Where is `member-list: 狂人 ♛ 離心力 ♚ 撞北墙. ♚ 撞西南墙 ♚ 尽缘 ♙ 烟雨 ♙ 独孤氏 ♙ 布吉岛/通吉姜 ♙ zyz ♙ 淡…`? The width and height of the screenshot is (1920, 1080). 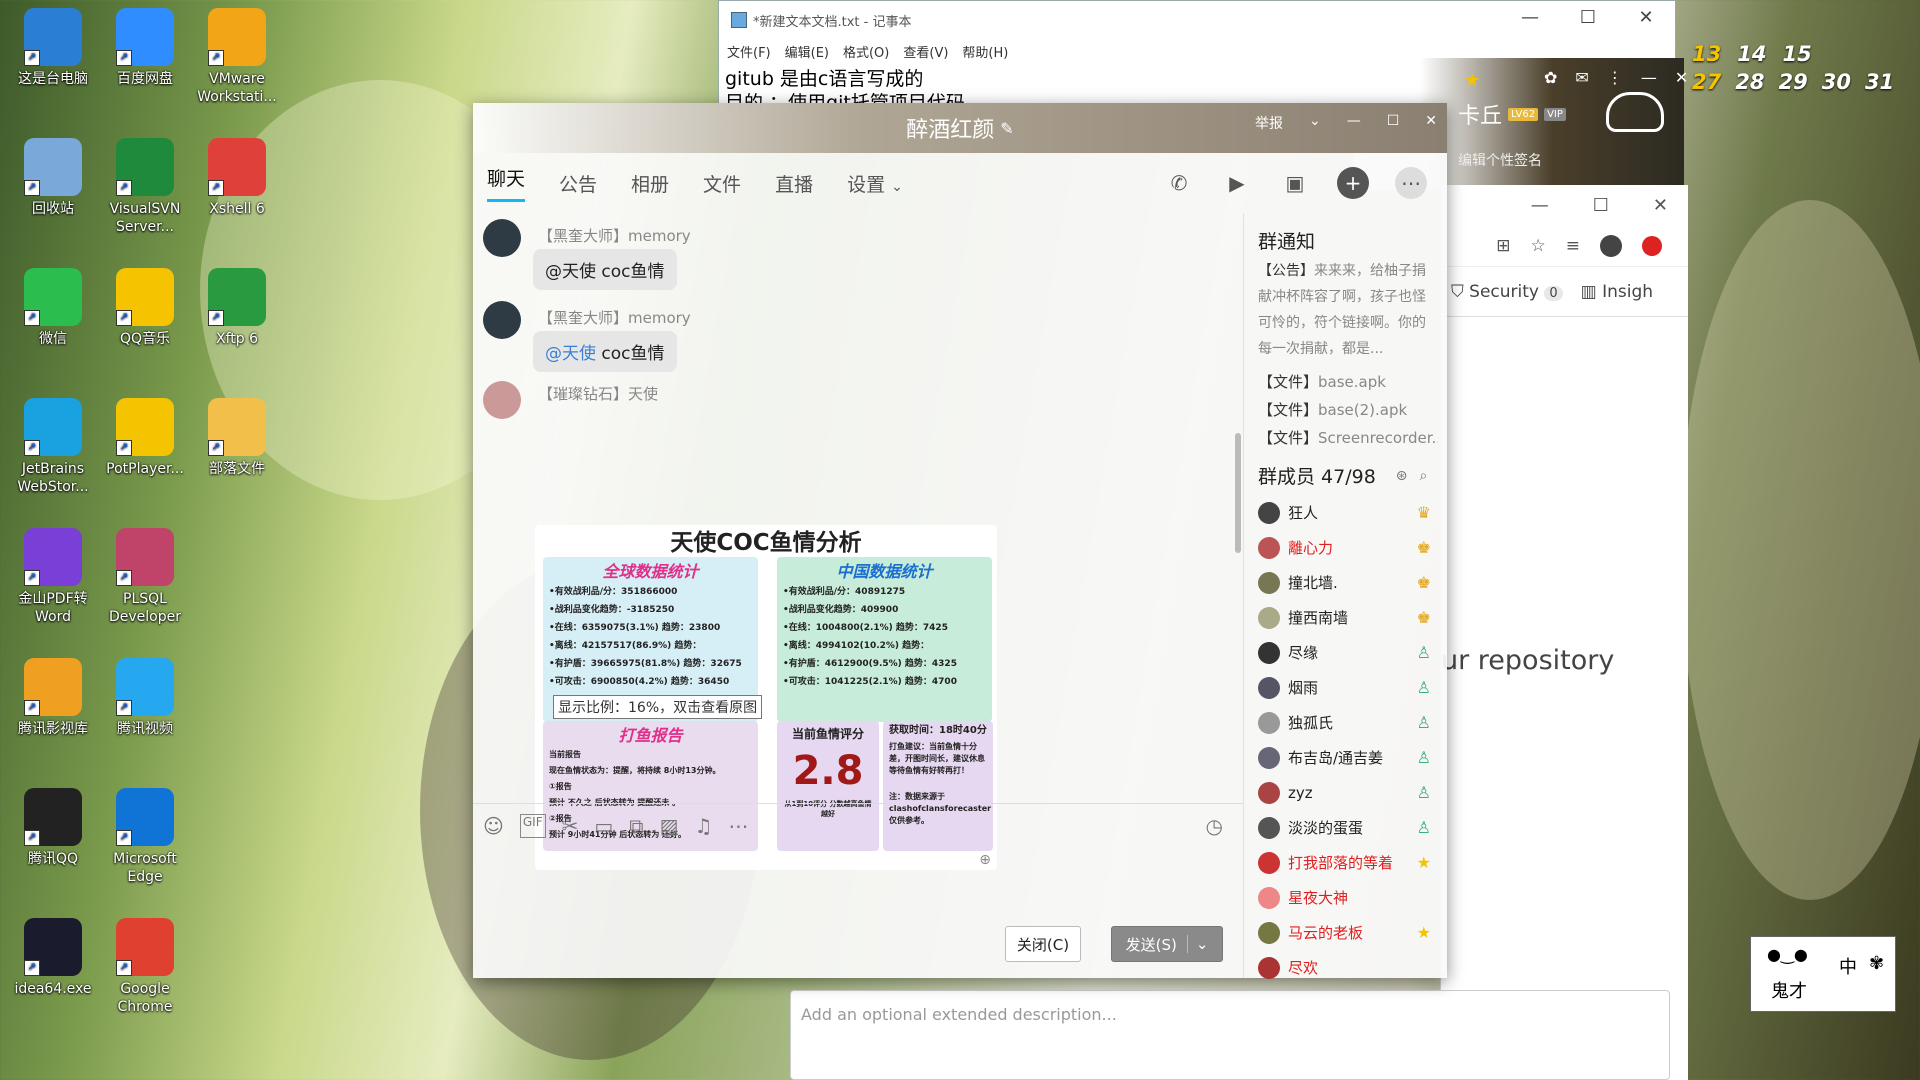
member-list: 狂人 ♛ 離心力 ♚ 撞北墙. ♚ 撞西南墙 ♚ 尽缘 ♙ 烟雨 ♙ 独孤氏 ♙ 布吉岛/通吉姜 ♙ zyz ♙ 淡… is located at coordinates (1352, 740).